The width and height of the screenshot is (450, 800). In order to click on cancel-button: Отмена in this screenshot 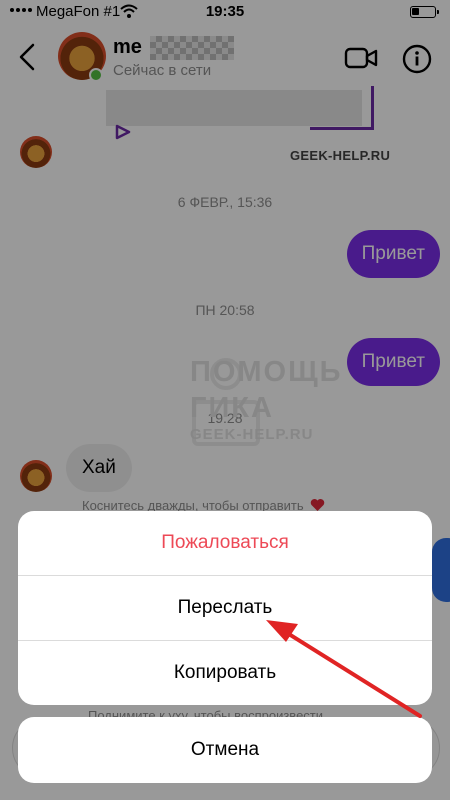, I will do `click(225, 750)`.